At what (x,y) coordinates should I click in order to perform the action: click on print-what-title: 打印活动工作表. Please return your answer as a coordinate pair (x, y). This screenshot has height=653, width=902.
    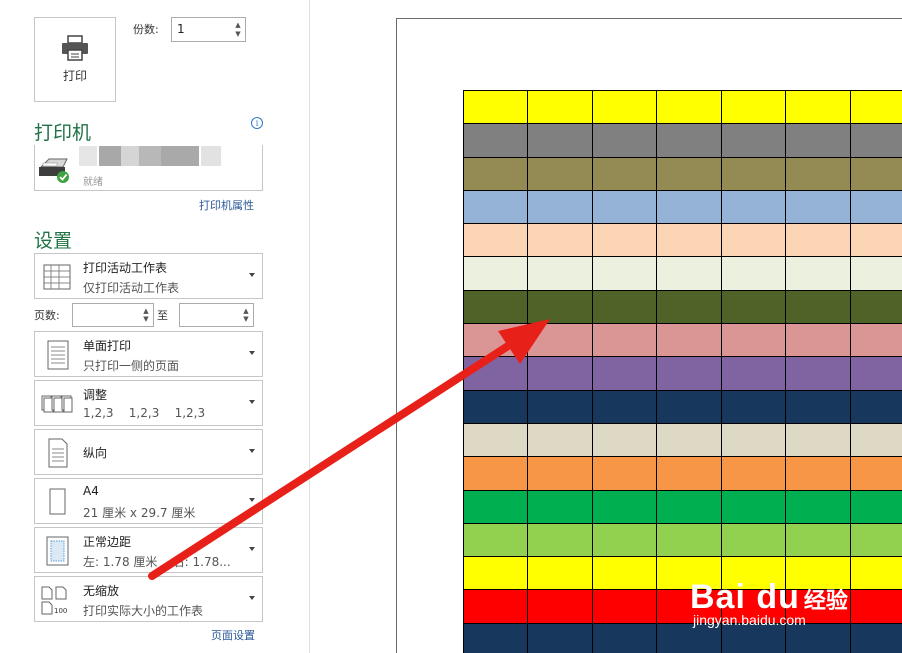
    Looking at the image, I should click on (125, 268).